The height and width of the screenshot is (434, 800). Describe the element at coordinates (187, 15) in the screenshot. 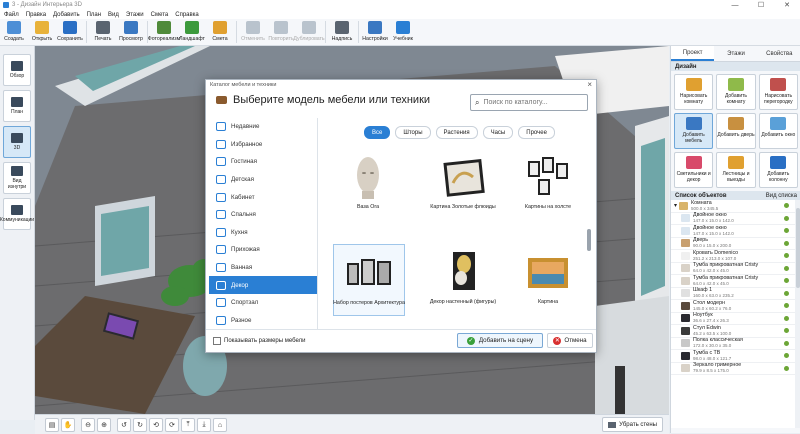

I see `menu-help: Справка` at that location.